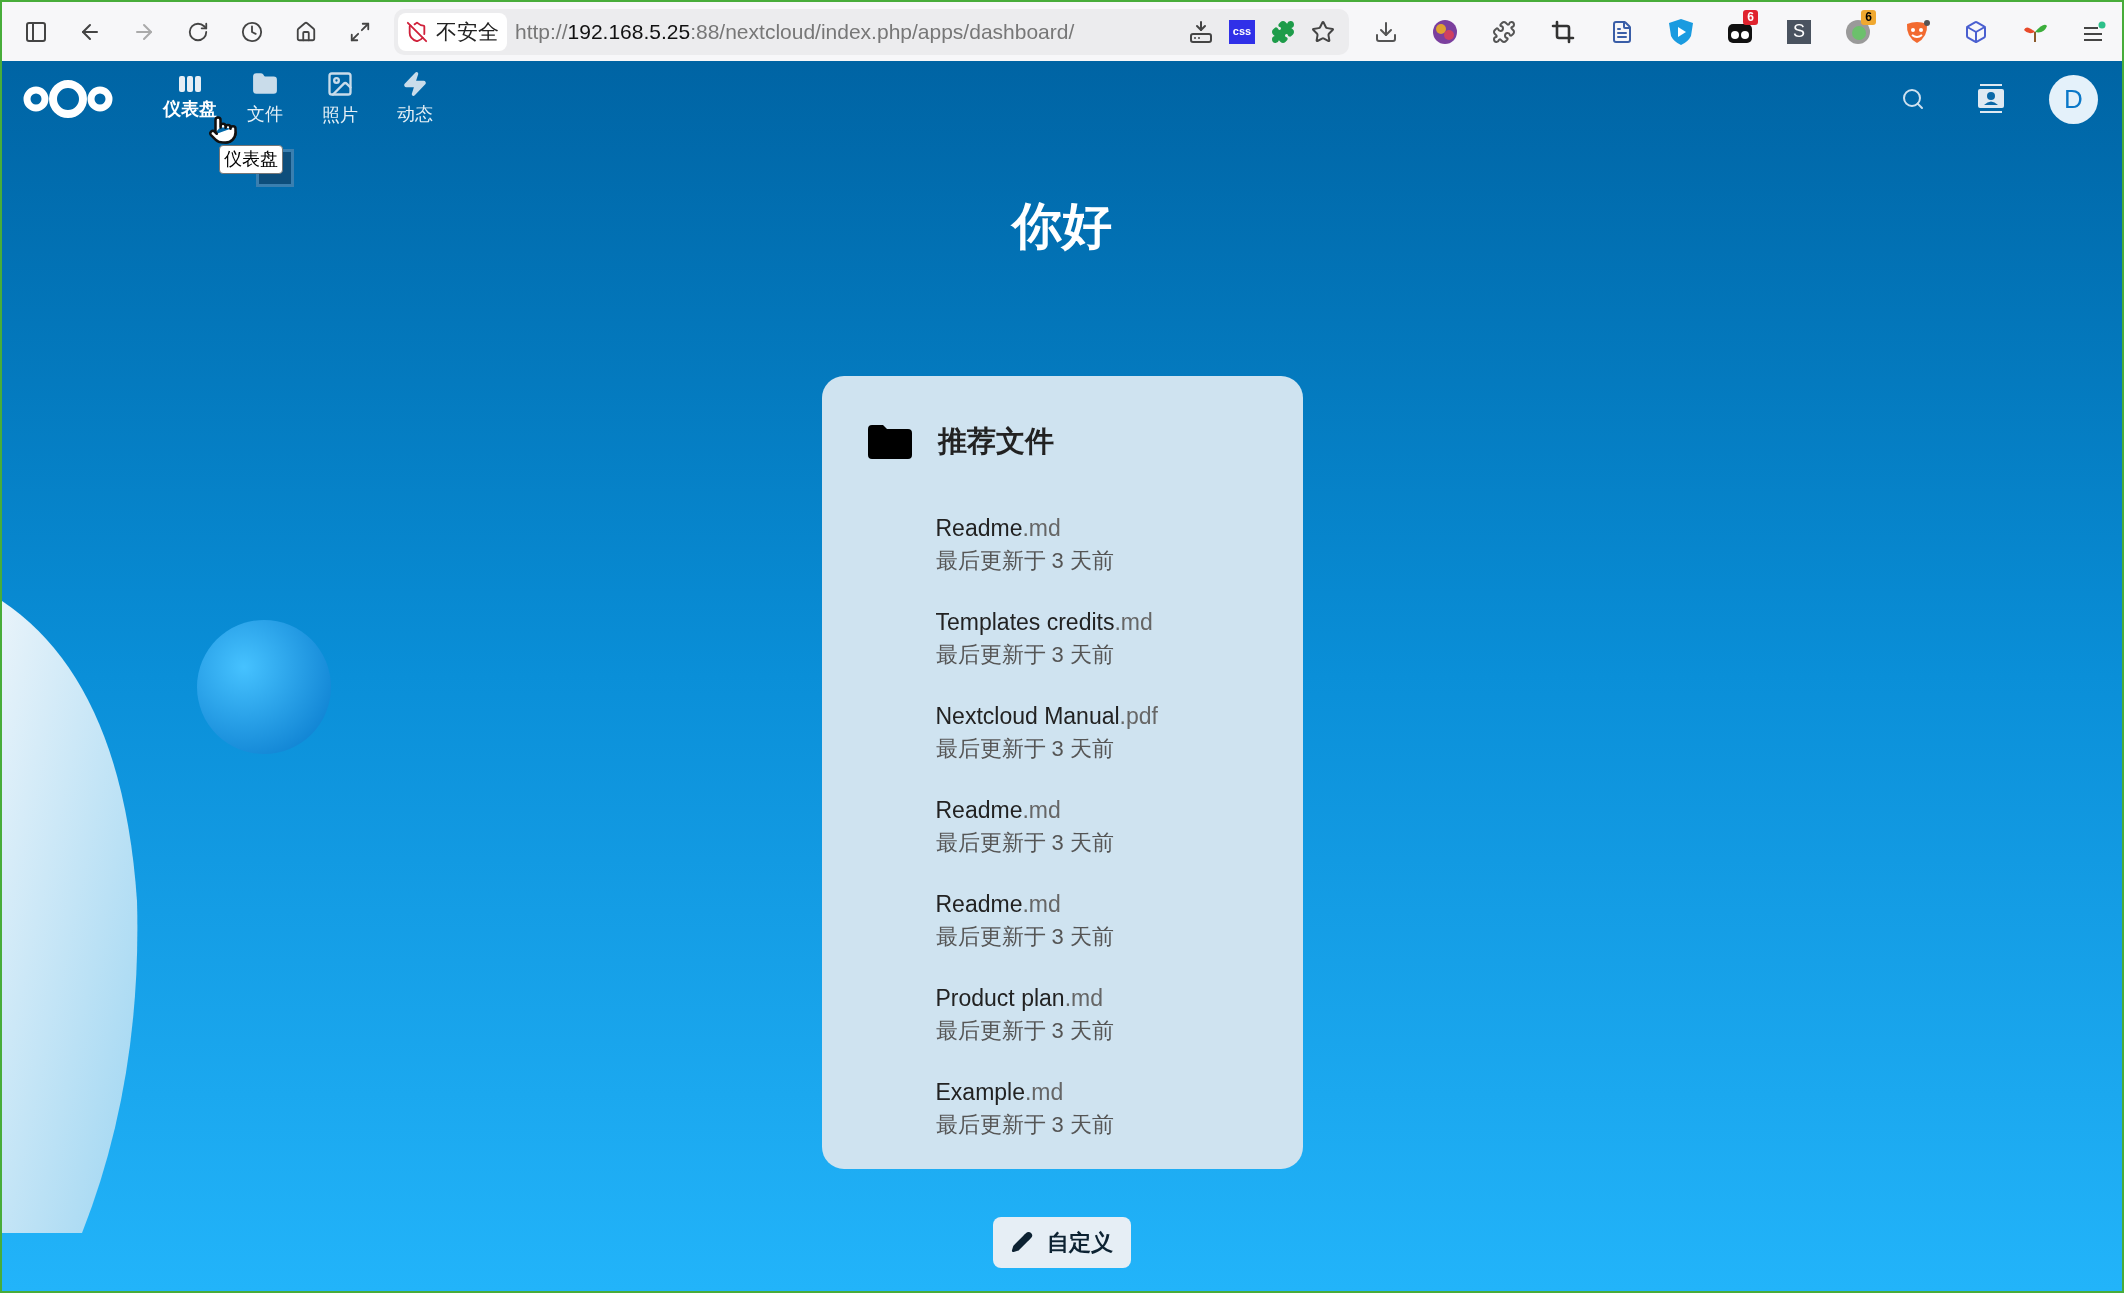 The height and width of the screenshot is (1293, 2124). I want to click on shield-off-icon, so click(417, 31).